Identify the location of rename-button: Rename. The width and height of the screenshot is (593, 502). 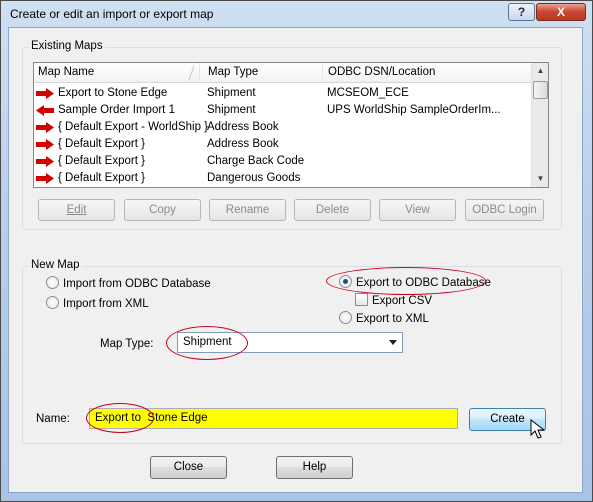
(247, 210).